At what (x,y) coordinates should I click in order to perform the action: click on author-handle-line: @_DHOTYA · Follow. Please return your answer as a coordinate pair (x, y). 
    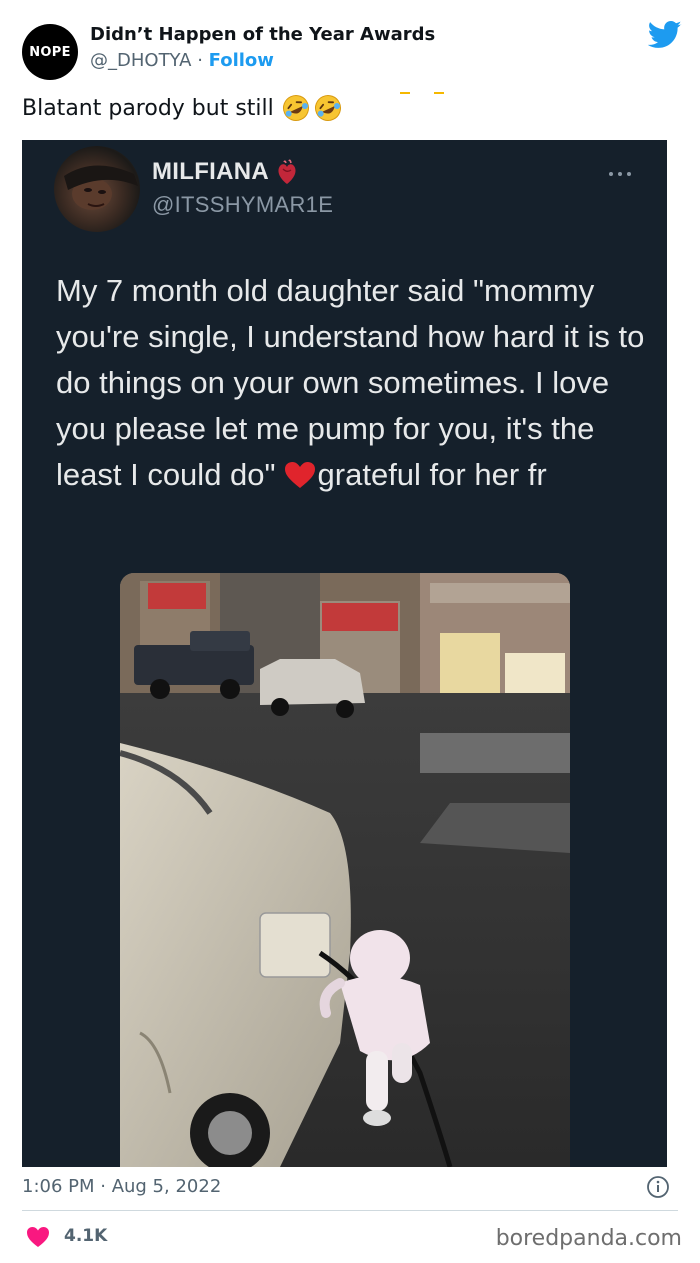
    Looking at the image, I should click on (182, 60).